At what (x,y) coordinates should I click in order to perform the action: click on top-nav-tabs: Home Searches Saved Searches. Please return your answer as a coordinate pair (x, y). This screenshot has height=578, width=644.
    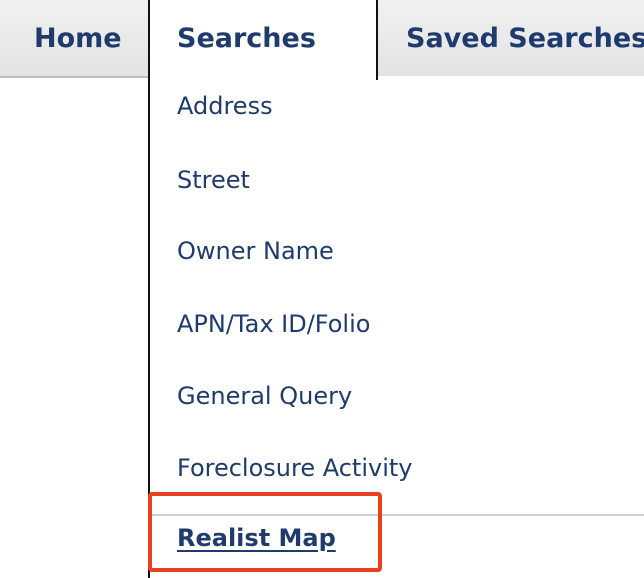
    Looking at the image, I should click on (322, 40).